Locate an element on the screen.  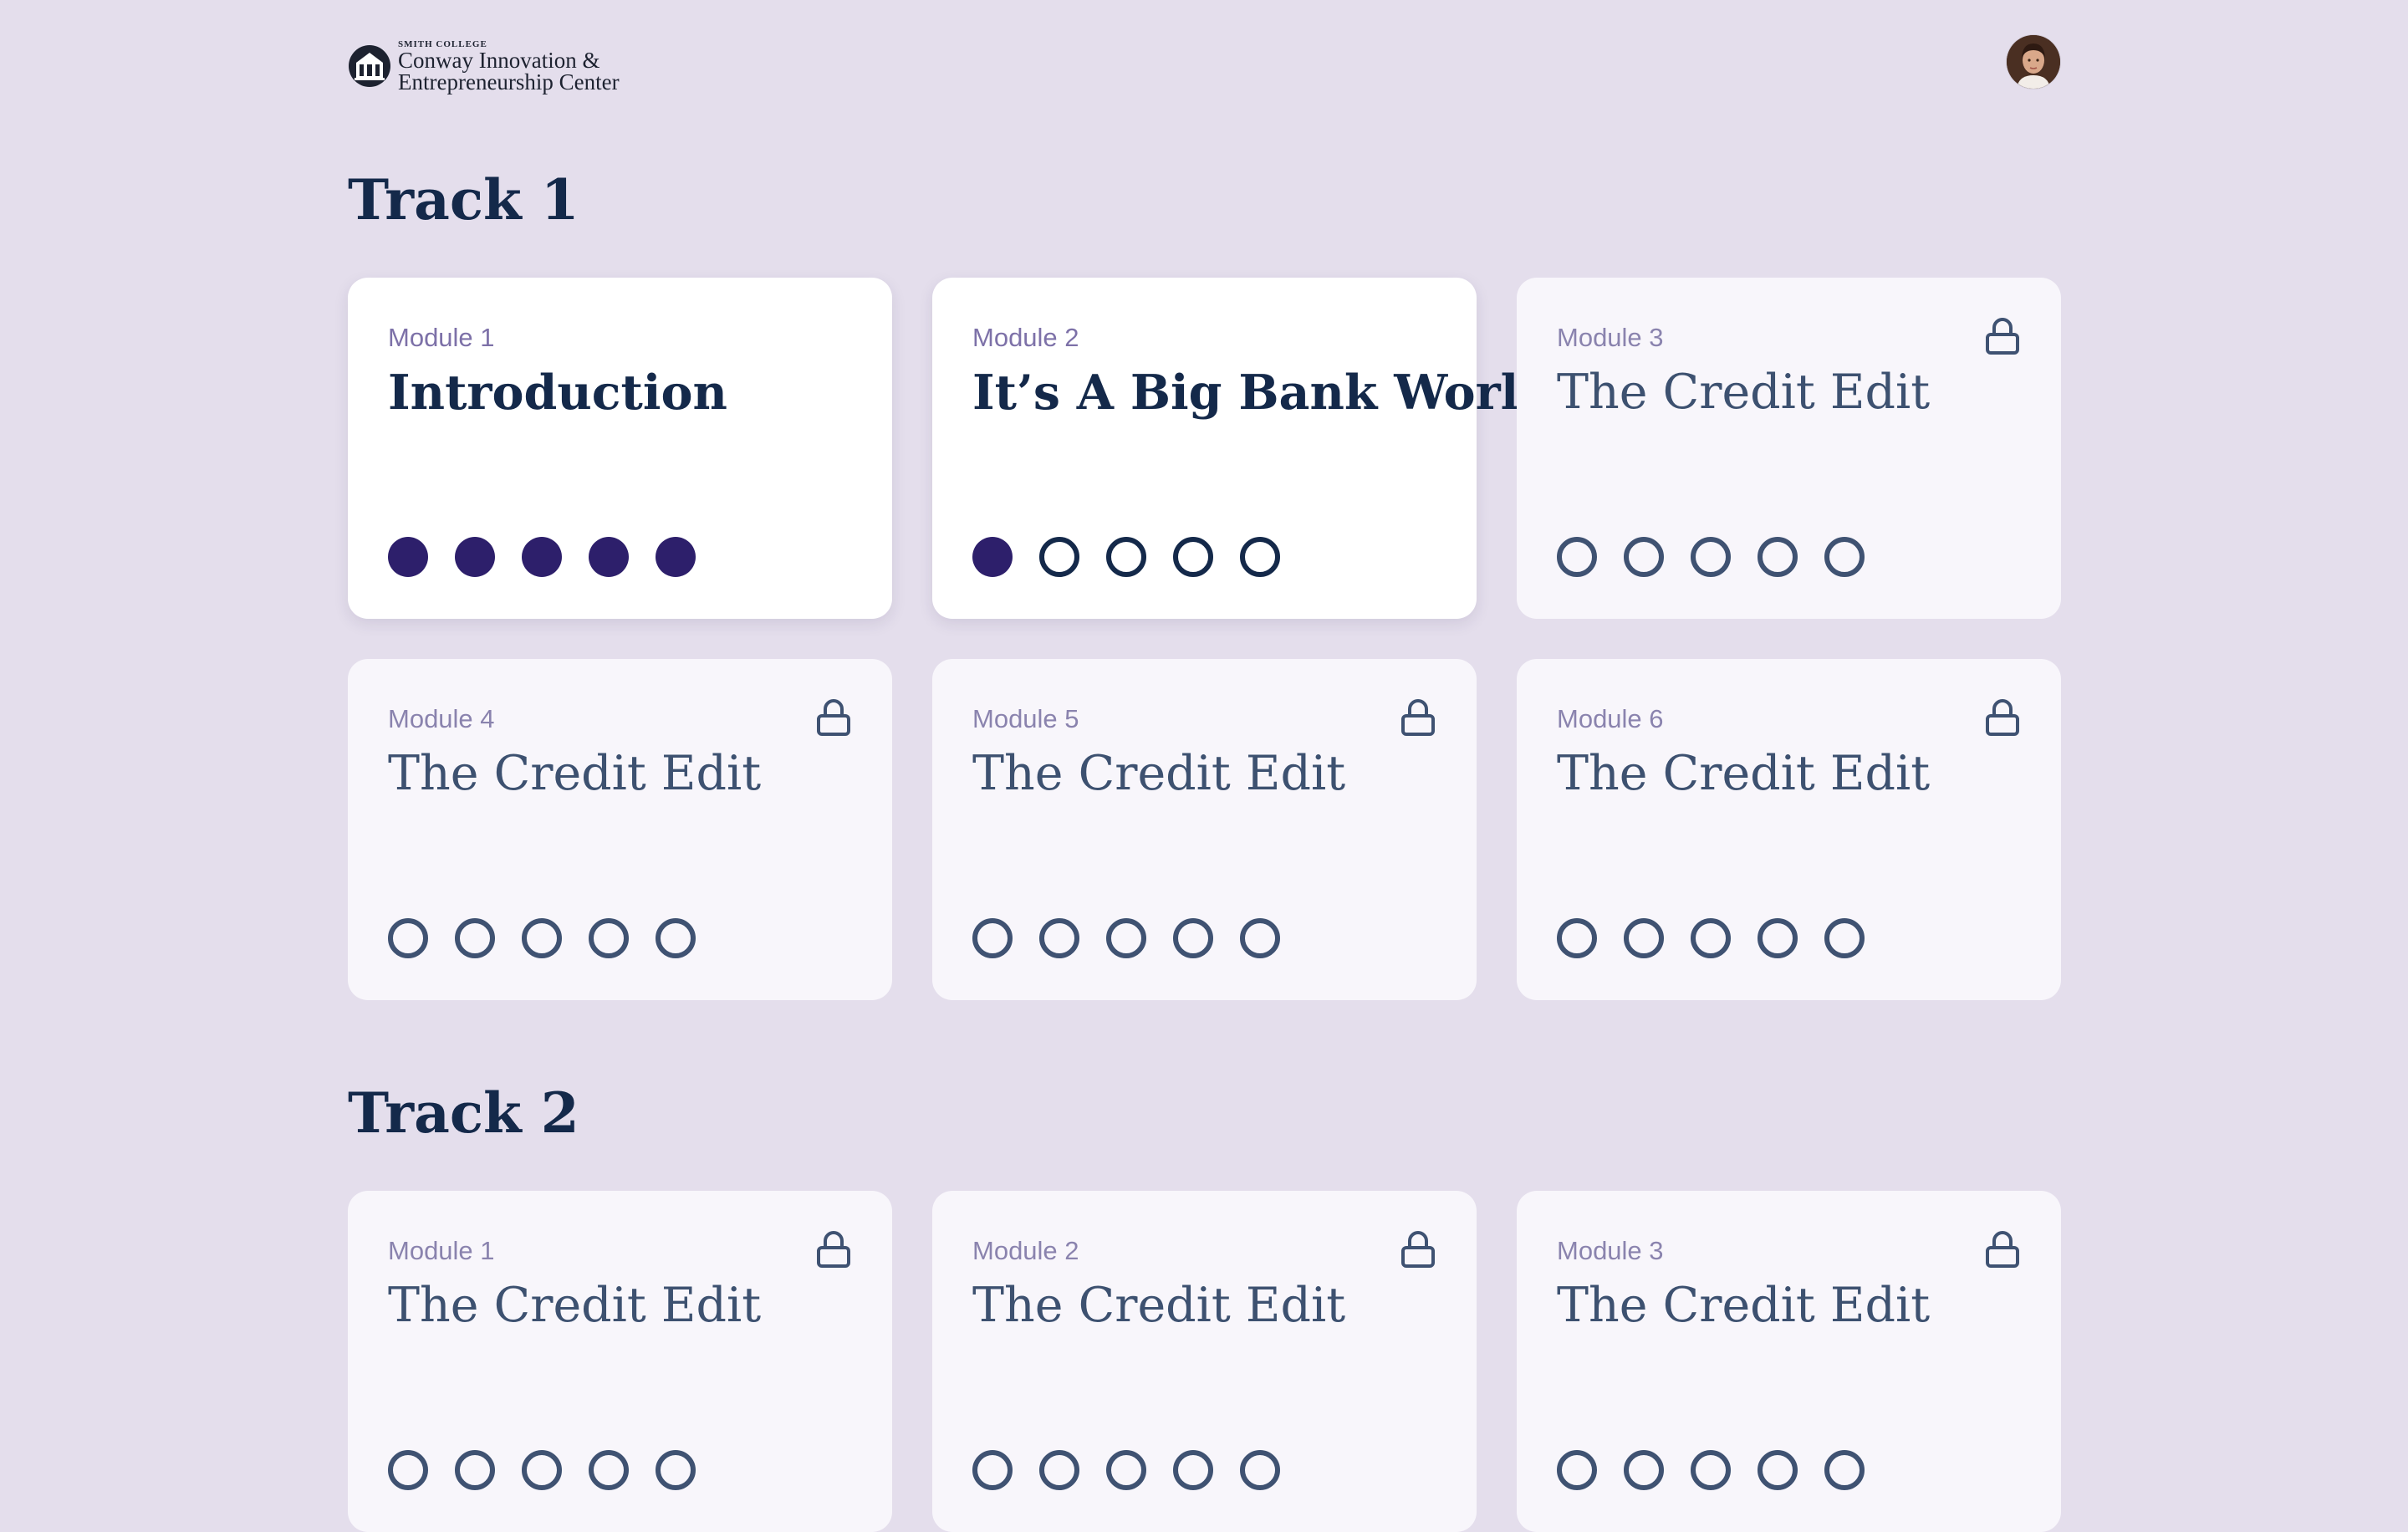
track-2-title: Track 2 is located at coordinates (464, 1113).